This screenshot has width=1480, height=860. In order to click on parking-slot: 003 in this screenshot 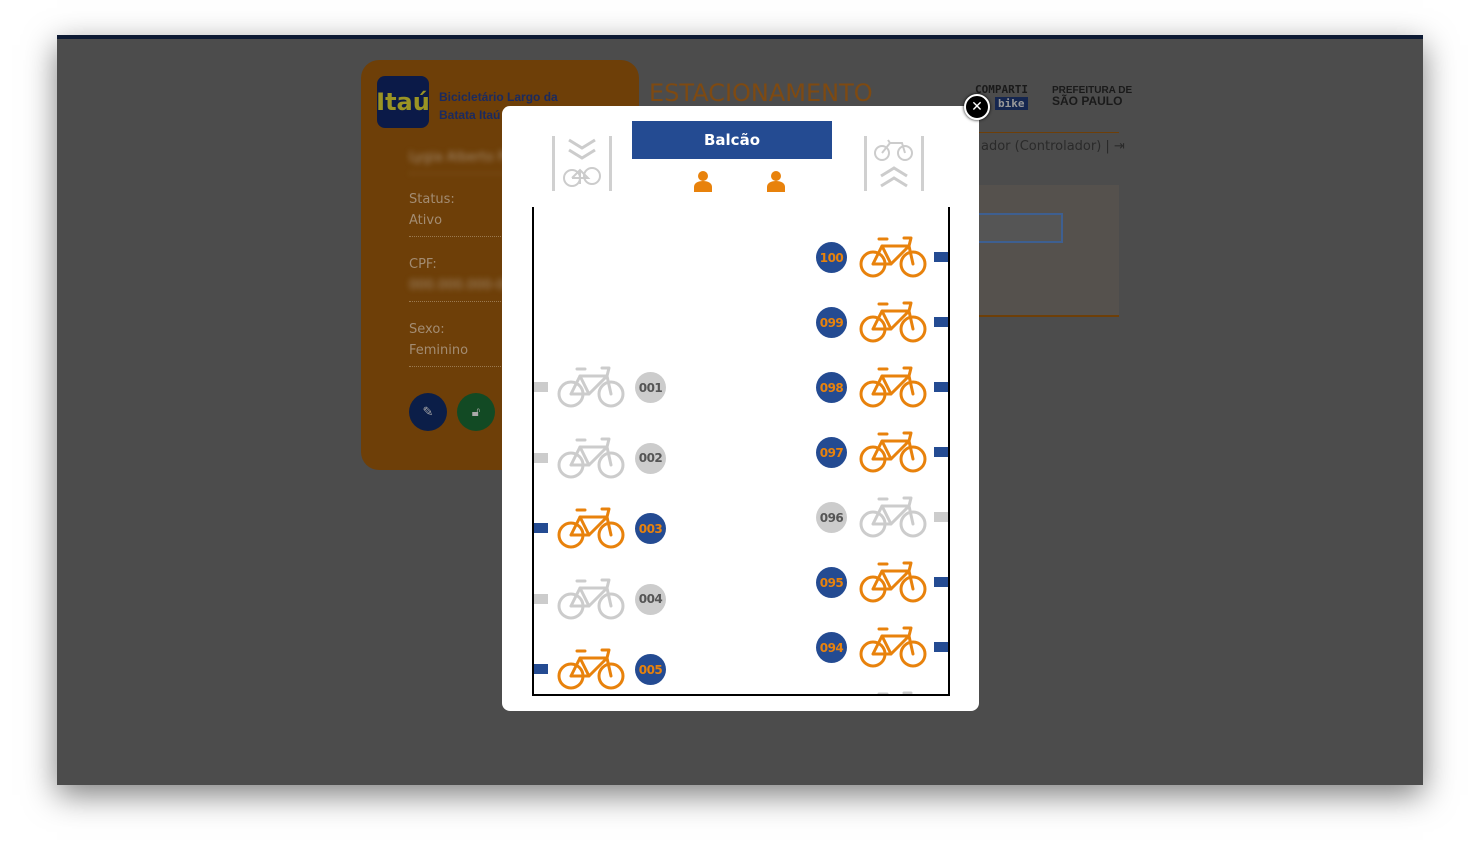, I will do `click(604, 528)`.